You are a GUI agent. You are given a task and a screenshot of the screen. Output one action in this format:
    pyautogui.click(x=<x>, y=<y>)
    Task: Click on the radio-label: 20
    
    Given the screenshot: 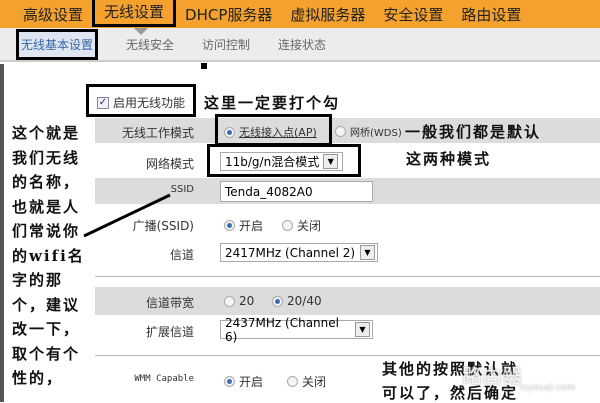 What is the action you would take?
    pyautogui.click(x=247, y=301)
    